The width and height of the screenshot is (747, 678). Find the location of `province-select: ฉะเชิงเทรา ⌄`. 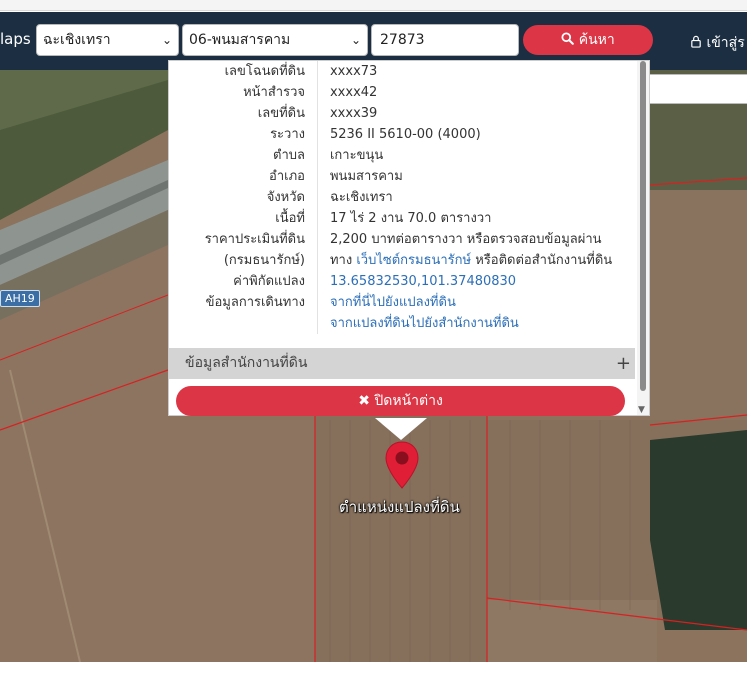

province-select: ฉะเชิงเทรา ⌄ is located at coordinates (107, 40).